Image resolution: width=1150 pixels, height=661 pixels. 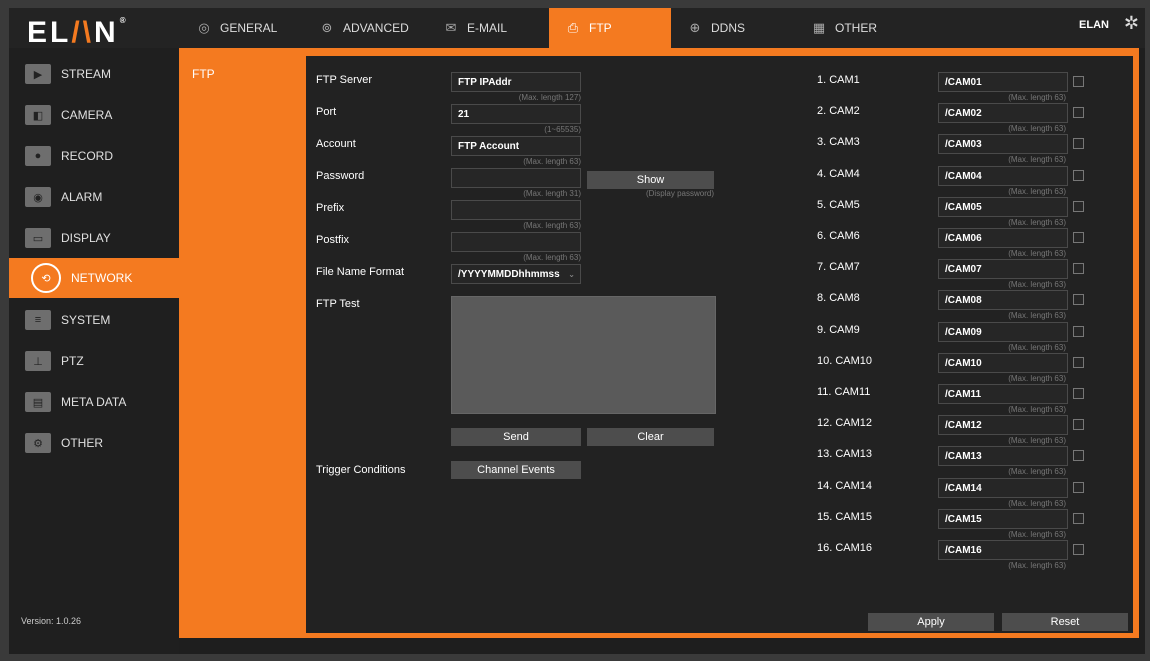 What do you see at coordinates (509, 274) in the screenshot?
I see `file-name-format-value: /YYYYMMDDhhmmss` at bounding box center [509, 274].